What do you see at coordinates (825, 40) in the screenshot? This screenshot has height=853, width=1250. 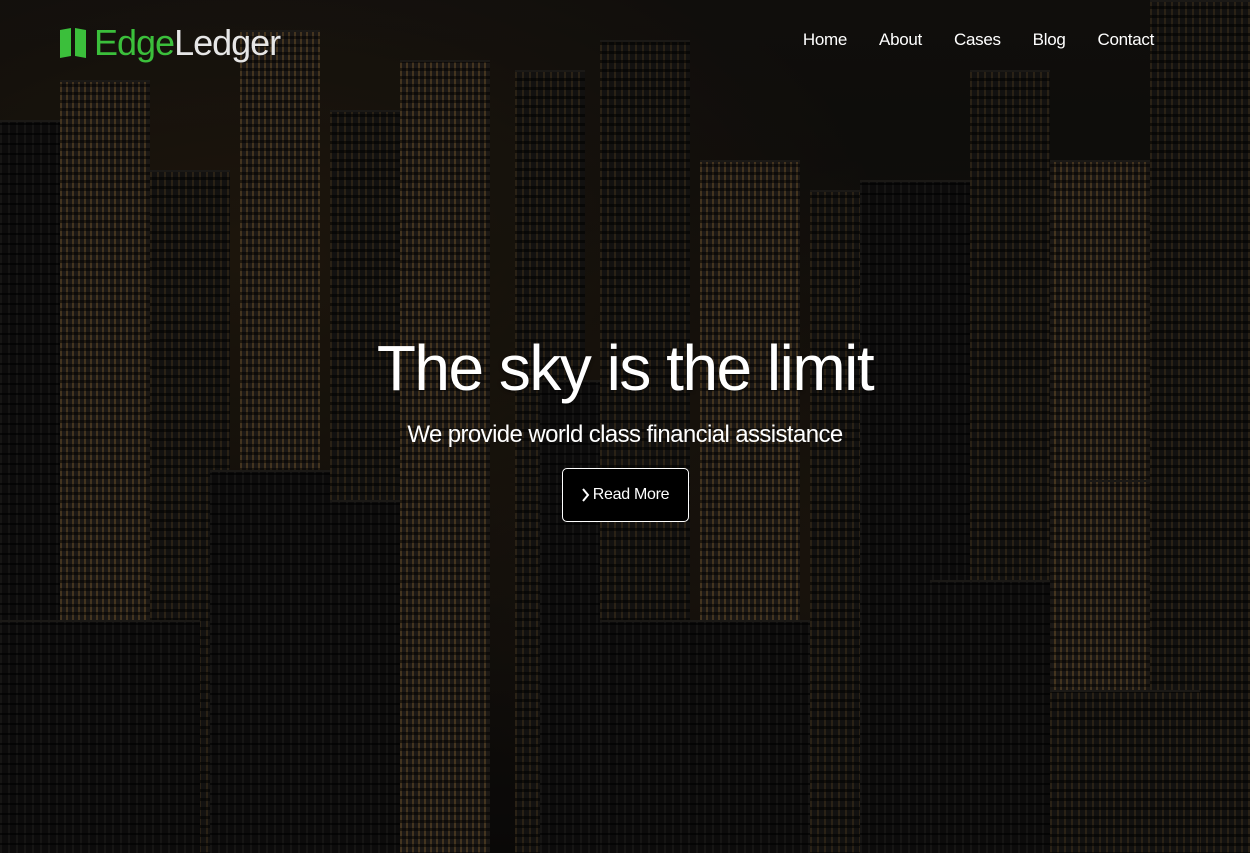 I see `nav-item-home: Home` at bounding box center [825, 40].